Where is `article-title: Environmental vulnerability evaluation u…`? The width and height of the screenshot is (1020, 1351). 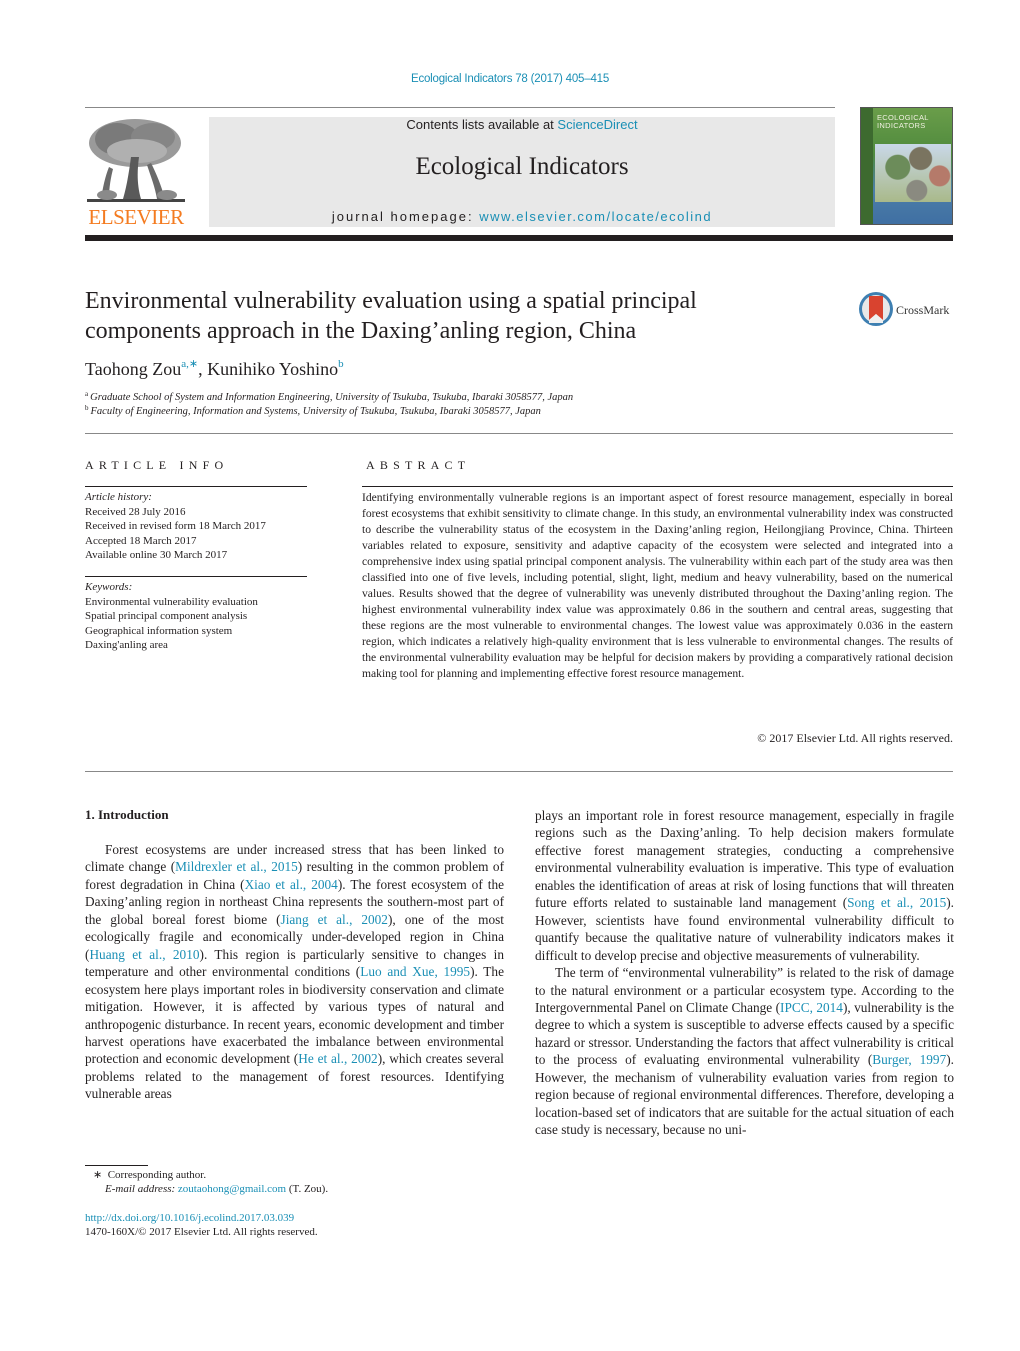 article-title: Environmental vulnerability evaluation u… is located at coordinates (391, 316).